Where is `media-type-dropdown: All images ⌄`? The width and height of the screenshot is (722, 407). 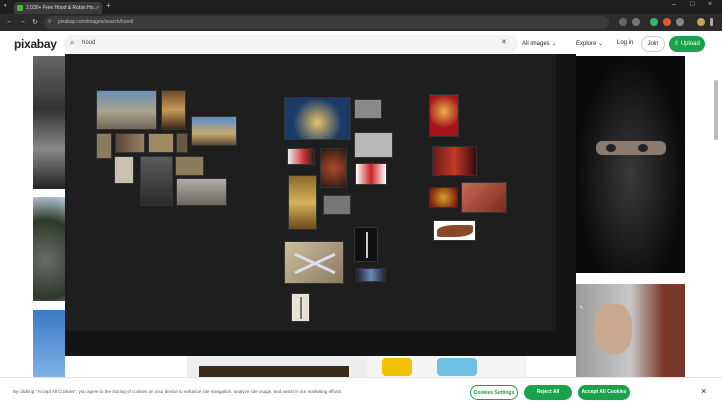 media-type-dropdown: All images ⌄ is located at coordinates (539, 43).